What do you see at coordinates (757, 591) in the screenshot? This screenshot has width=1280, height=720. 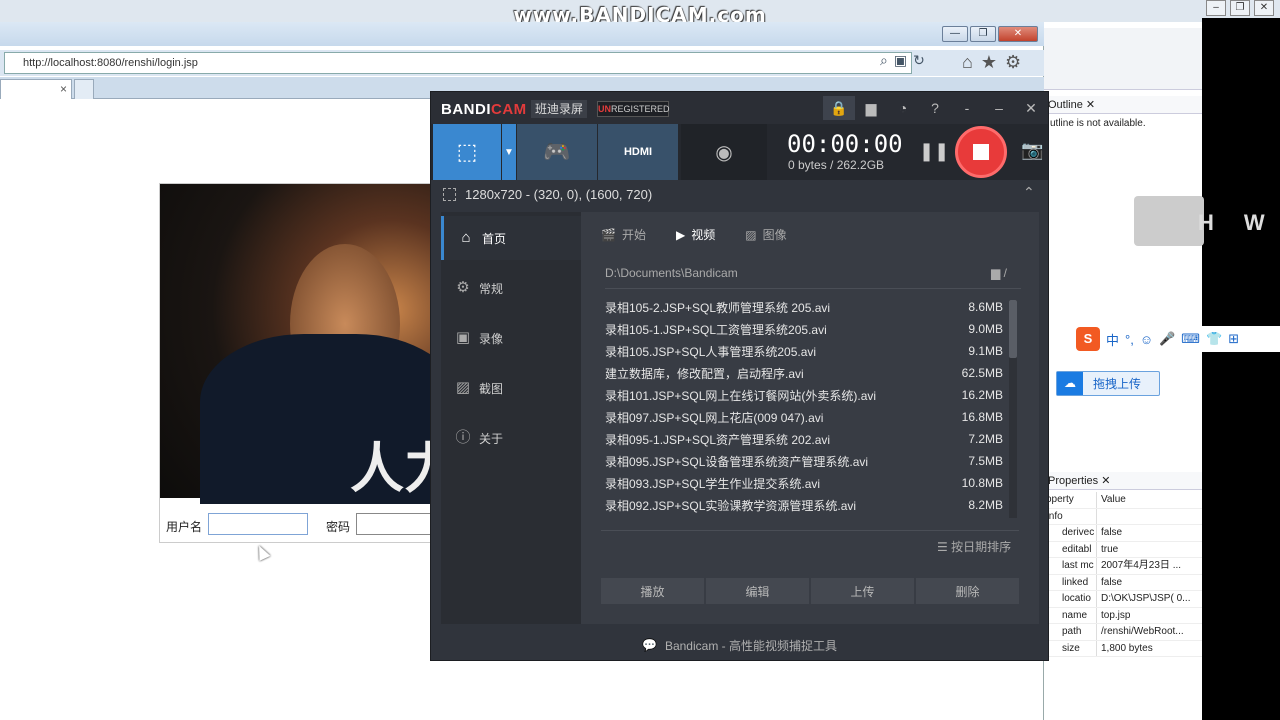 I see `edit-button: 编辑` at bounding box center [757, 591].